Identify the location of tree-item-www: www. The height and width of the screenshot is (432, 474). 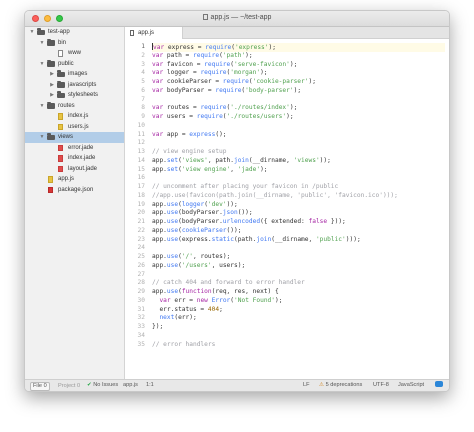
(74, 53).